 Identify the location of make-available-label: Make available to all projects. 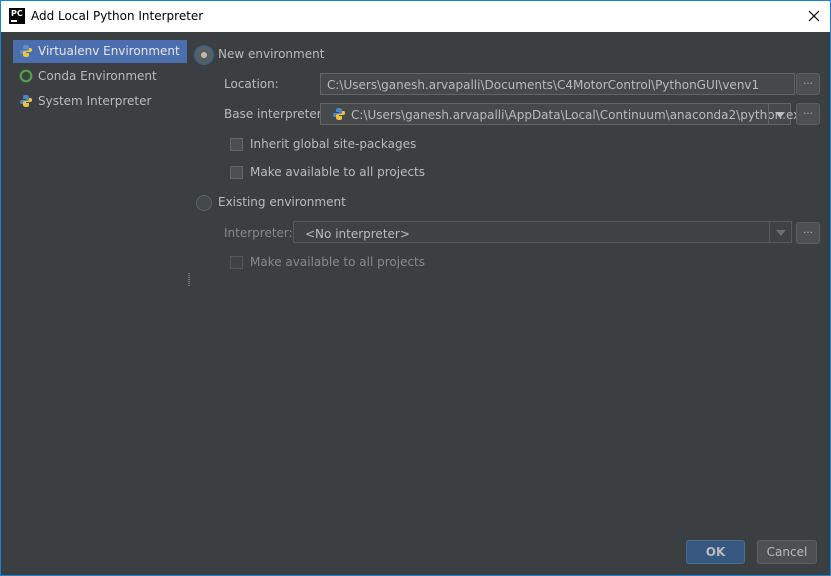
(338, 172).